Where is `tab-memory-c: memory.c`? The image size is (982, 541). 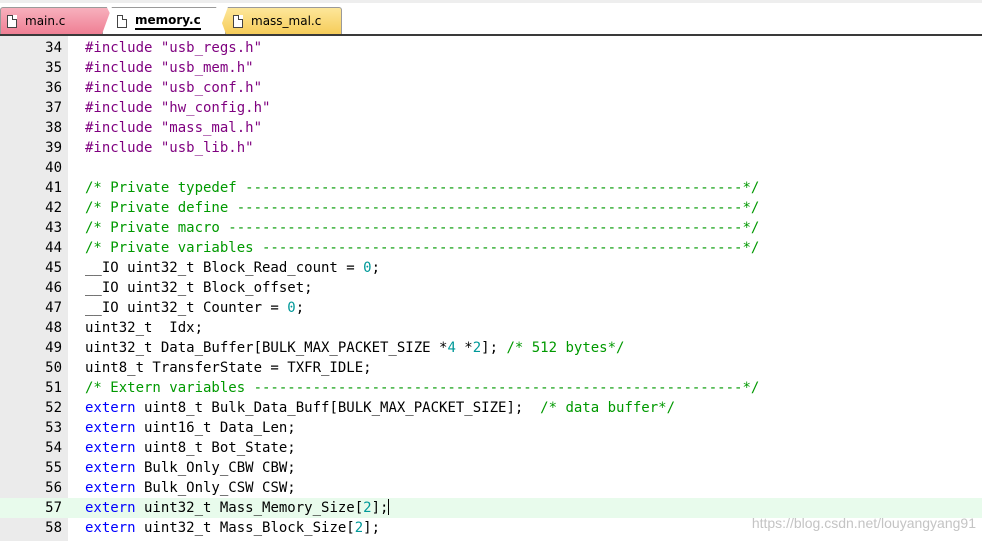
tab-memory-c: memory.c is located at coordinates (164, 20).